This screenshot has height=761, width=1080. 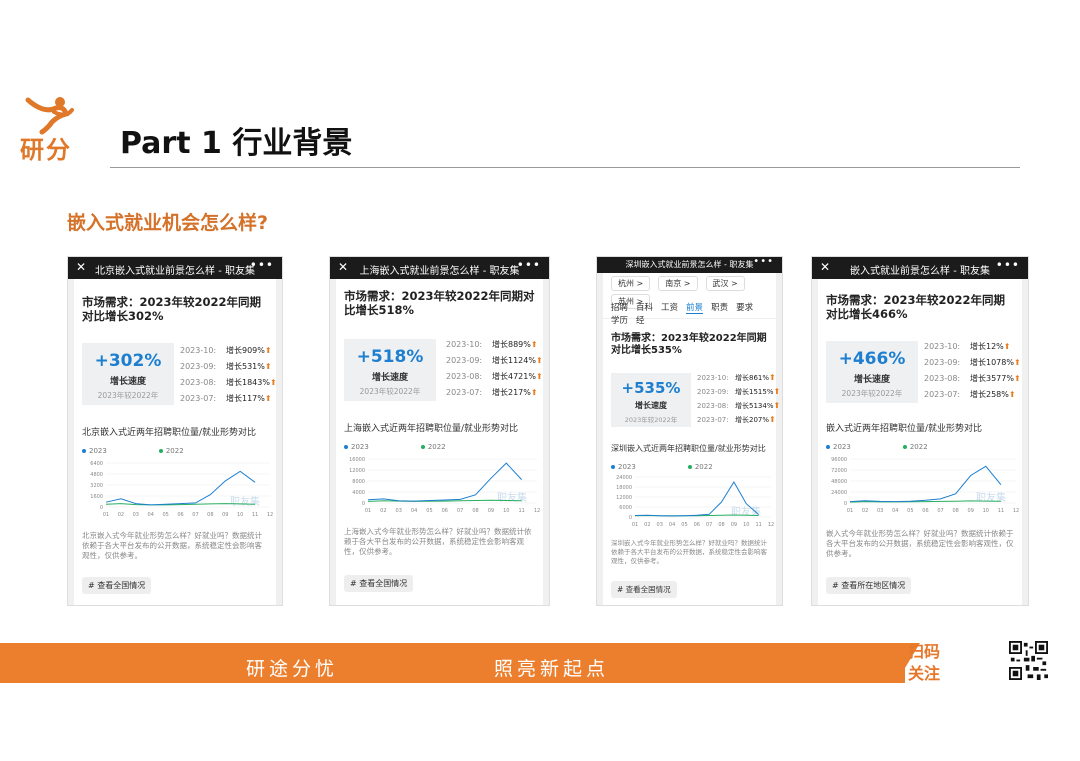 I want to click on page-title: Part 1 行业背景, so click(x=236, y=143).